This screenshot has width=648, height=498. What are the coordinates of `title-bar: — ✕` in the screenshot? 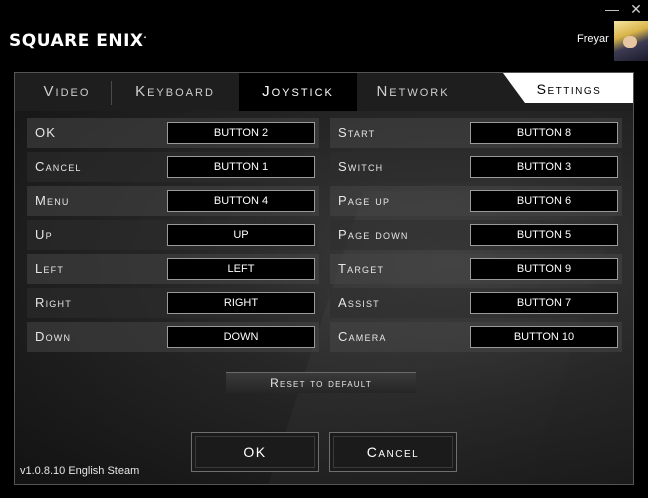 It's located at (324, 10).